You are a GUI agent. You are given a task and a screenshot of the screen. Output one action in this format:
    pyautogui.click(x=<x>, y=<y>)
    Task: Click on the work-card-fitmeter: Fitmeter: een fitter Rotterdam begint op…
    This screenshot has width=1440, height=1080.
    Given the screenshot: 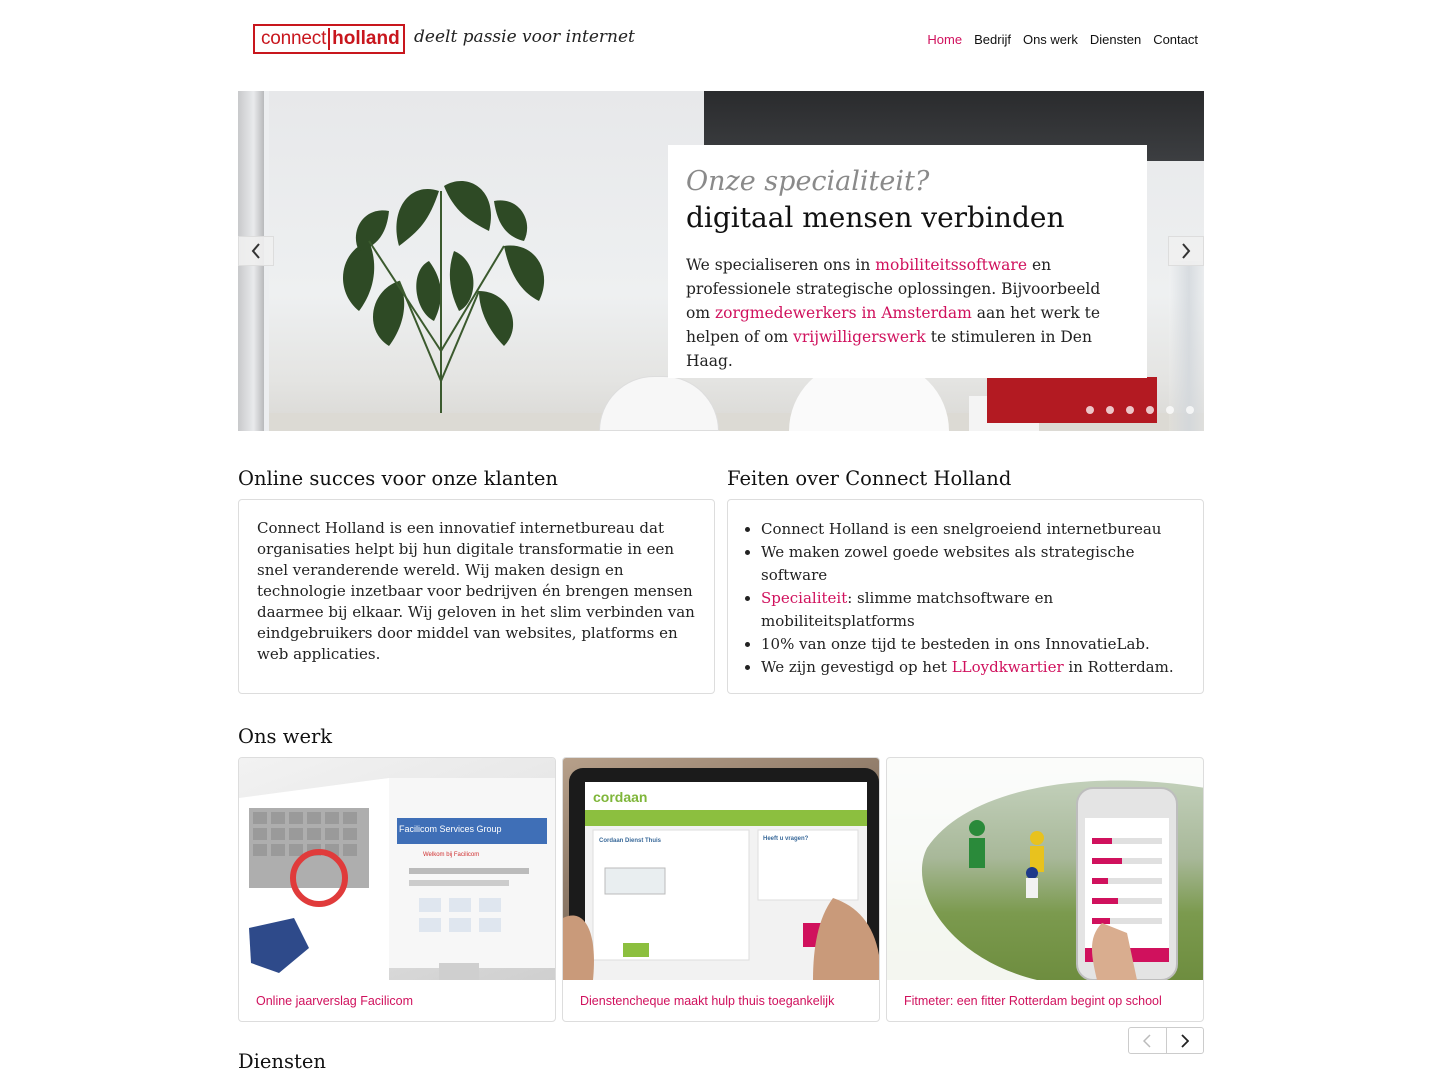 What is the action you would take?
    pyautogui.click(x=1045, y=889)
    